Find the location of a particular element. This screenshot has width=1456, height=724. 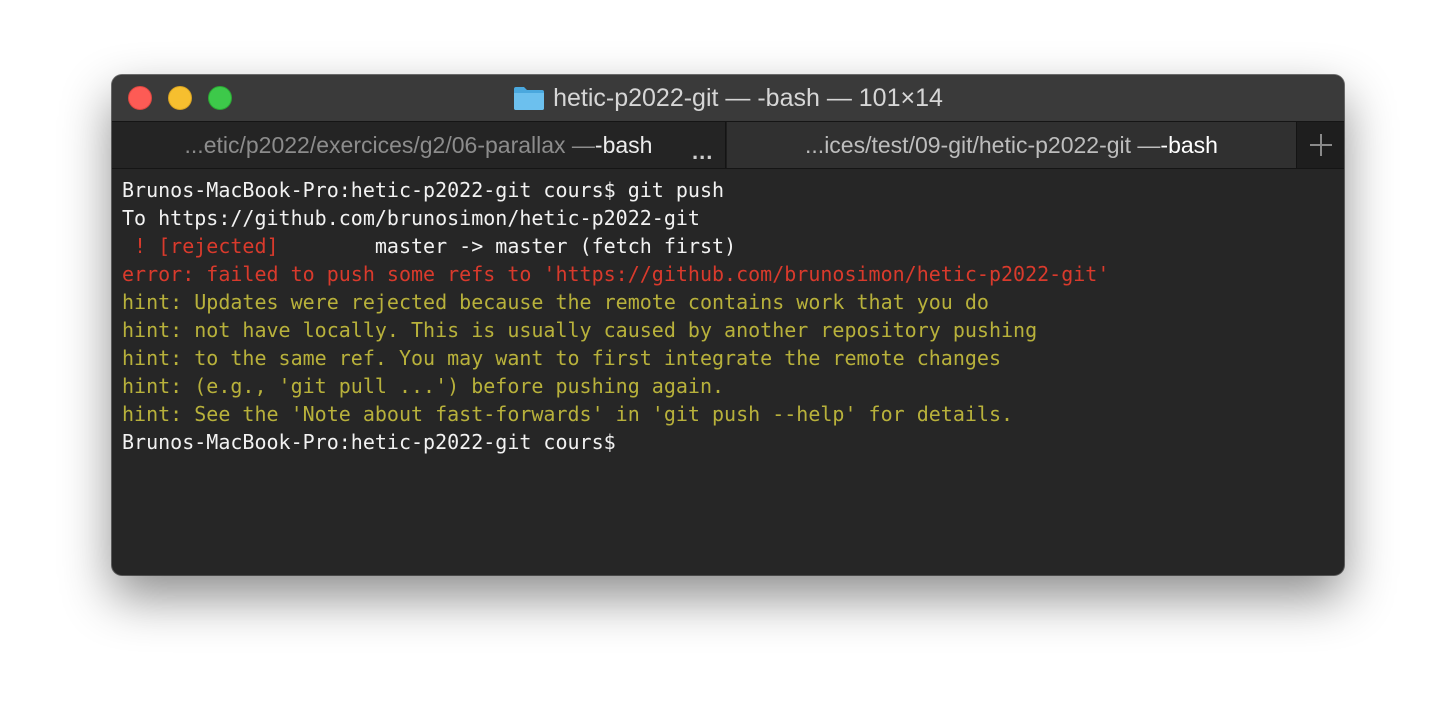

tab-path: ...ices/test/09-git/hetic-p2022-git — is located at coordinates (983, 144).